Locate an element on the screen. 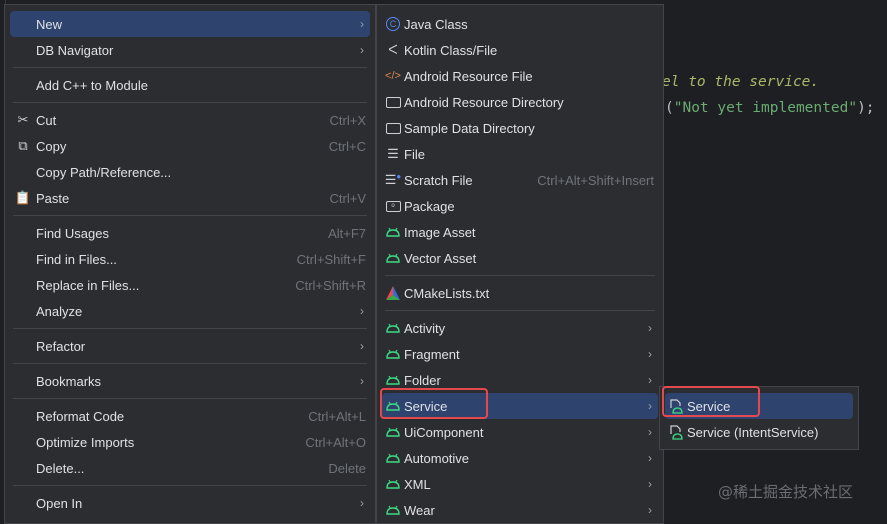 Image resolution: width=887 pixels, height=524 pixels. menu-item-paste: 📋 Paste Ctrl+V is located at coordinates (190, 198).